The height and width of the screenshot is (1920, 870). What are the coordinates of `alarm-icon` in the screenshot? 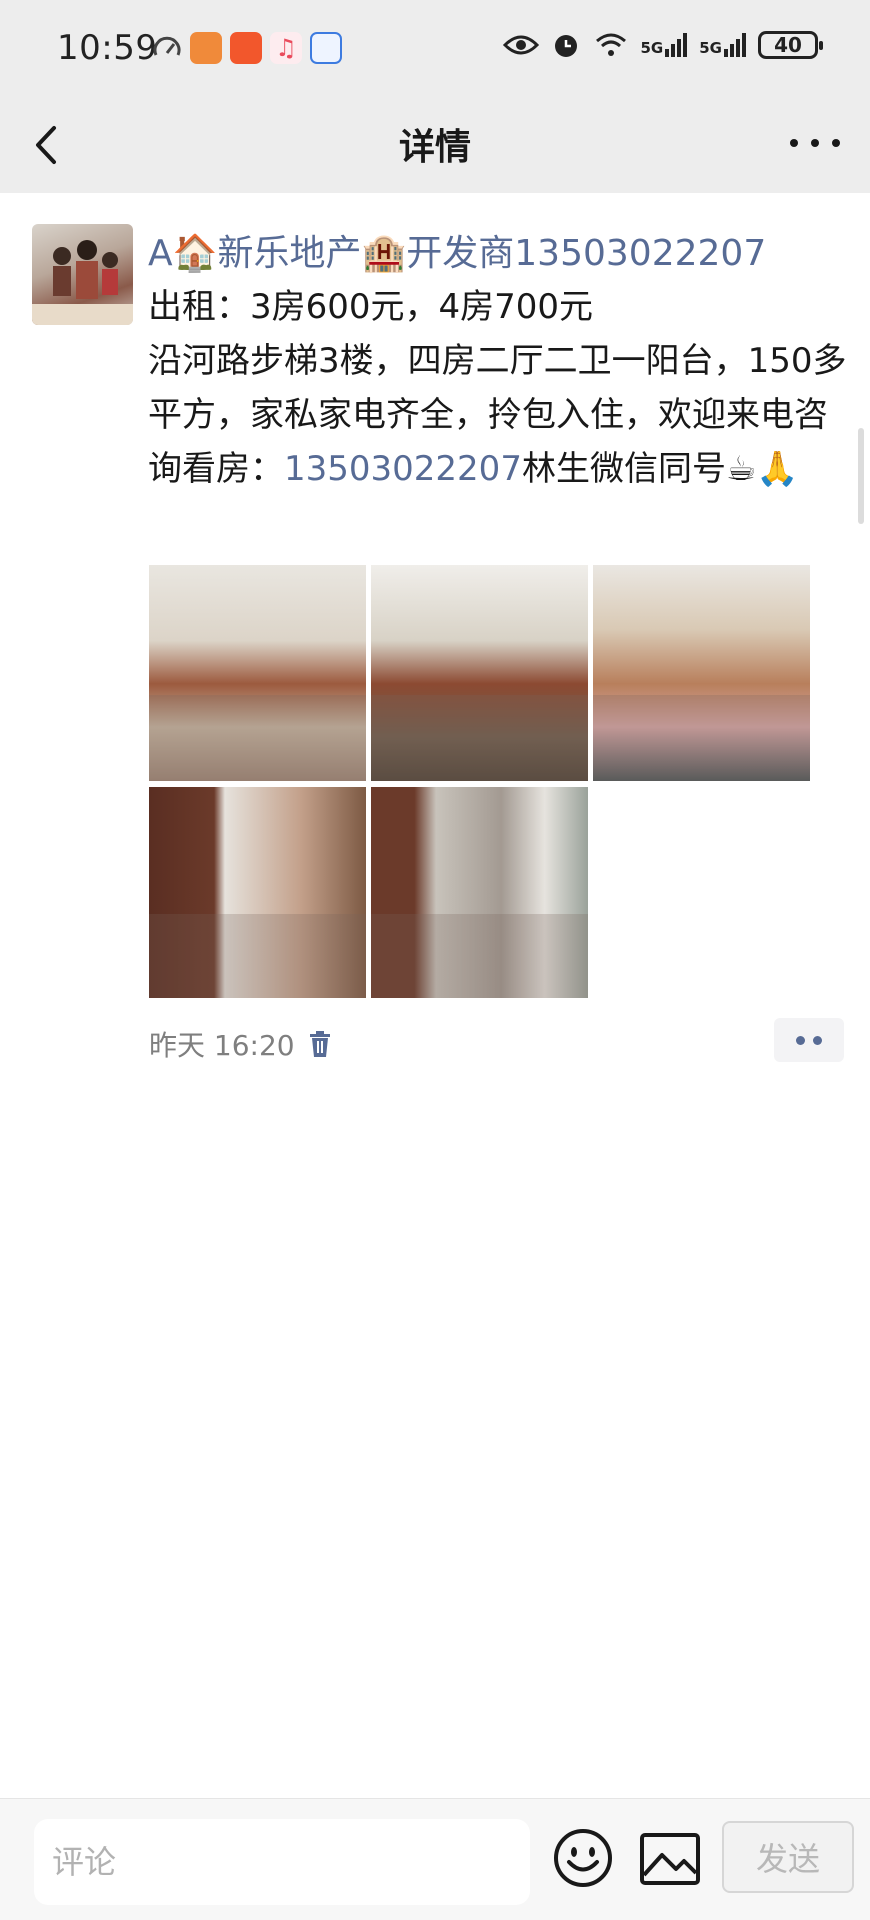 It's located at (565, 46).